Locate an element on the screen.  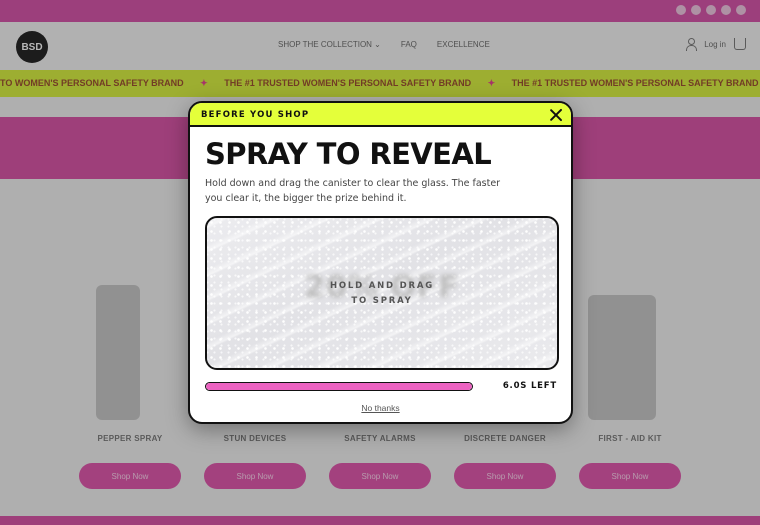
instruction-line: TO SPRAY is located at coordinates (382, 301).